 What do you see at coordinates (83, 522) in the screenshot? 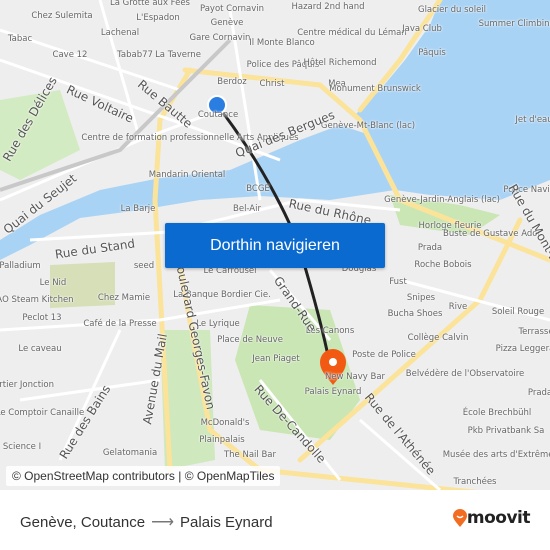
I see `route-origin: Genève, Coutance` at bounding box center [83, 522].